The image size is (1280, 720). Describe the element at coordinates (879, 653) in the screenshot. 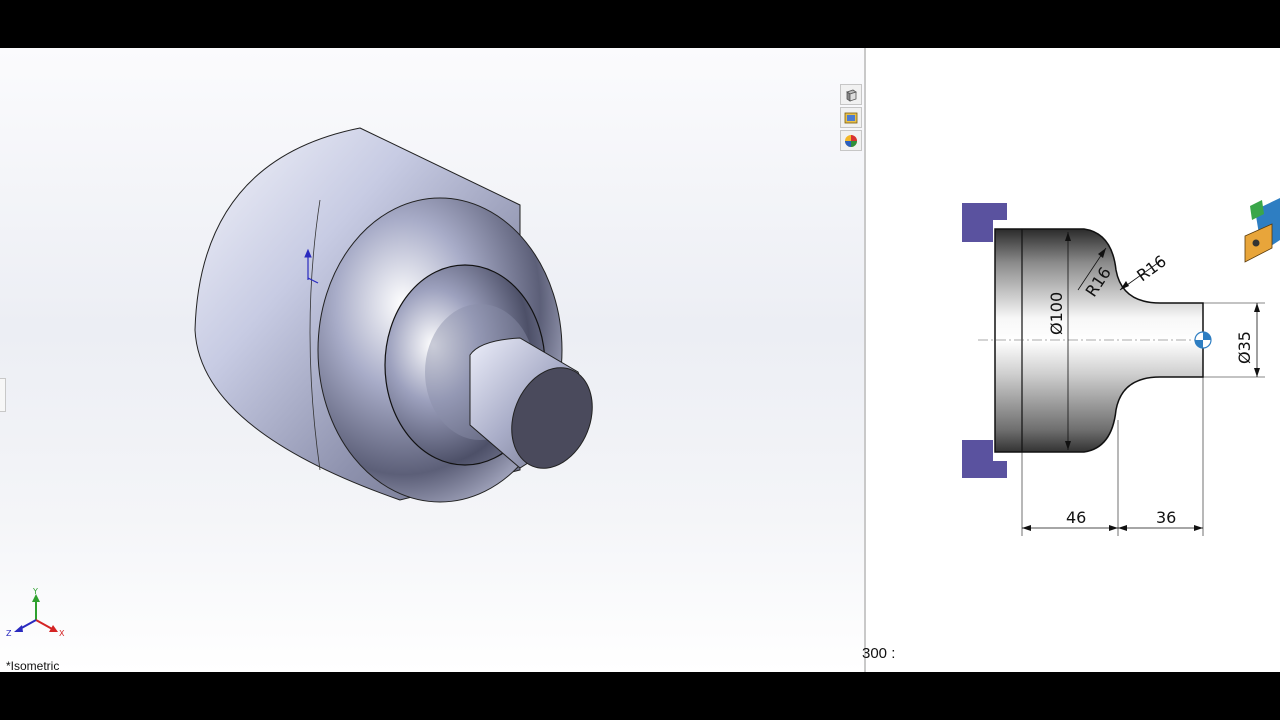

I see `drawing-note: 300 :` at that location.